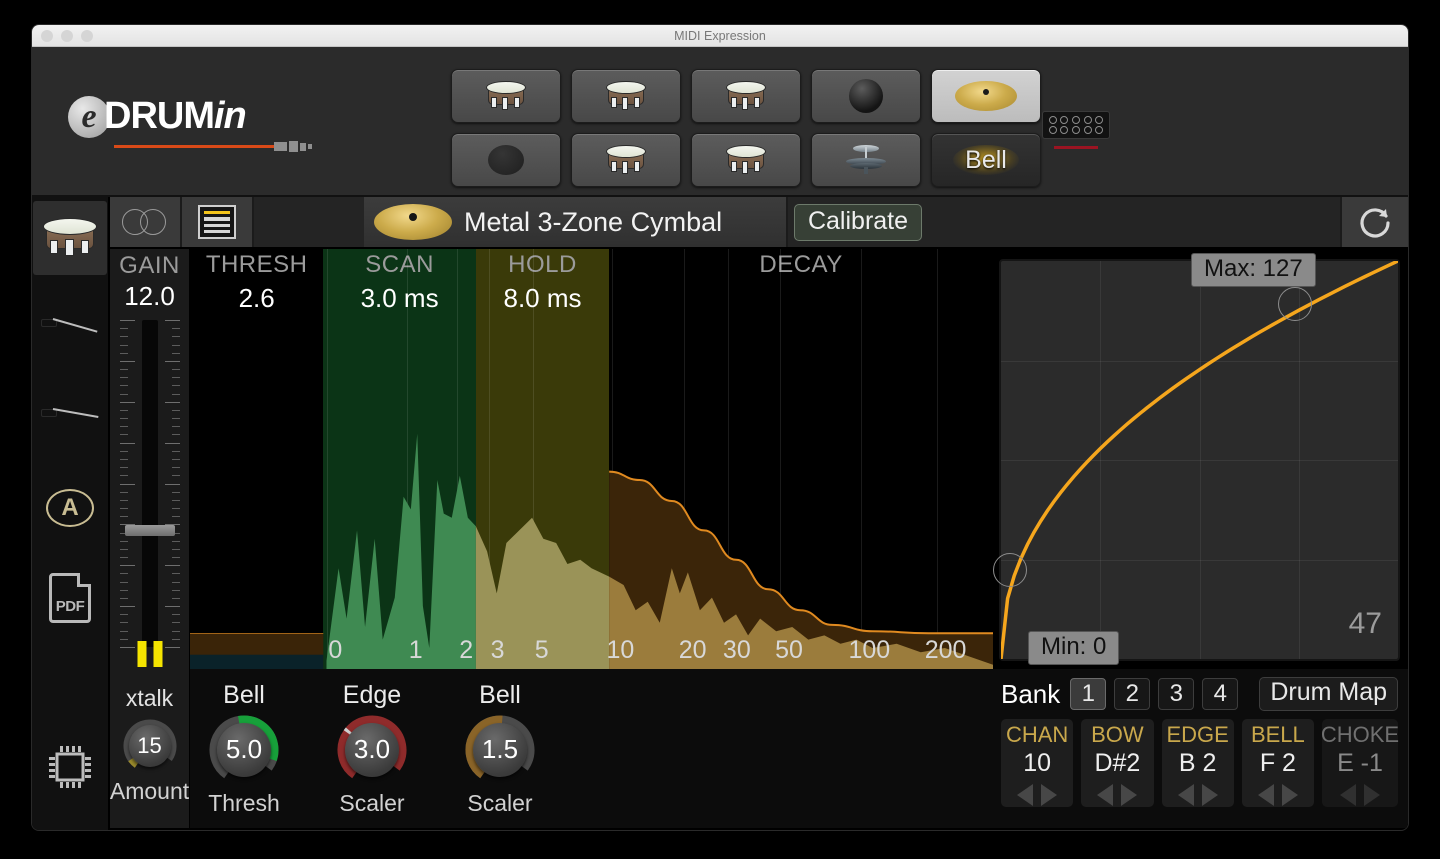 The width and height of the screenshot is (1440, 859). I want to click on app-logo: e DRUMin, so click(191, 124).